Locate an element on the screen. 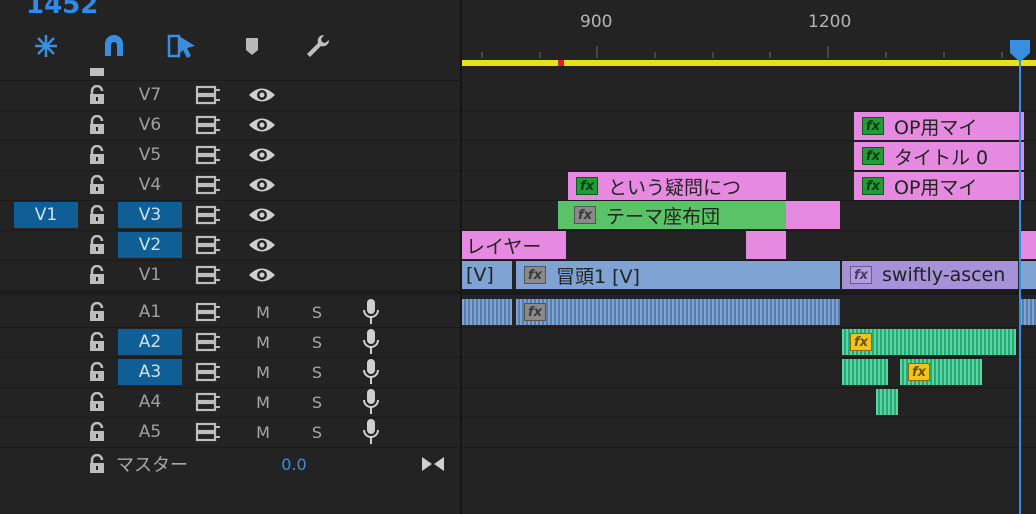 Image resolution: width=1036 pixels, height=514 pixels. work-area-bar is located at coordinates (749, 63).